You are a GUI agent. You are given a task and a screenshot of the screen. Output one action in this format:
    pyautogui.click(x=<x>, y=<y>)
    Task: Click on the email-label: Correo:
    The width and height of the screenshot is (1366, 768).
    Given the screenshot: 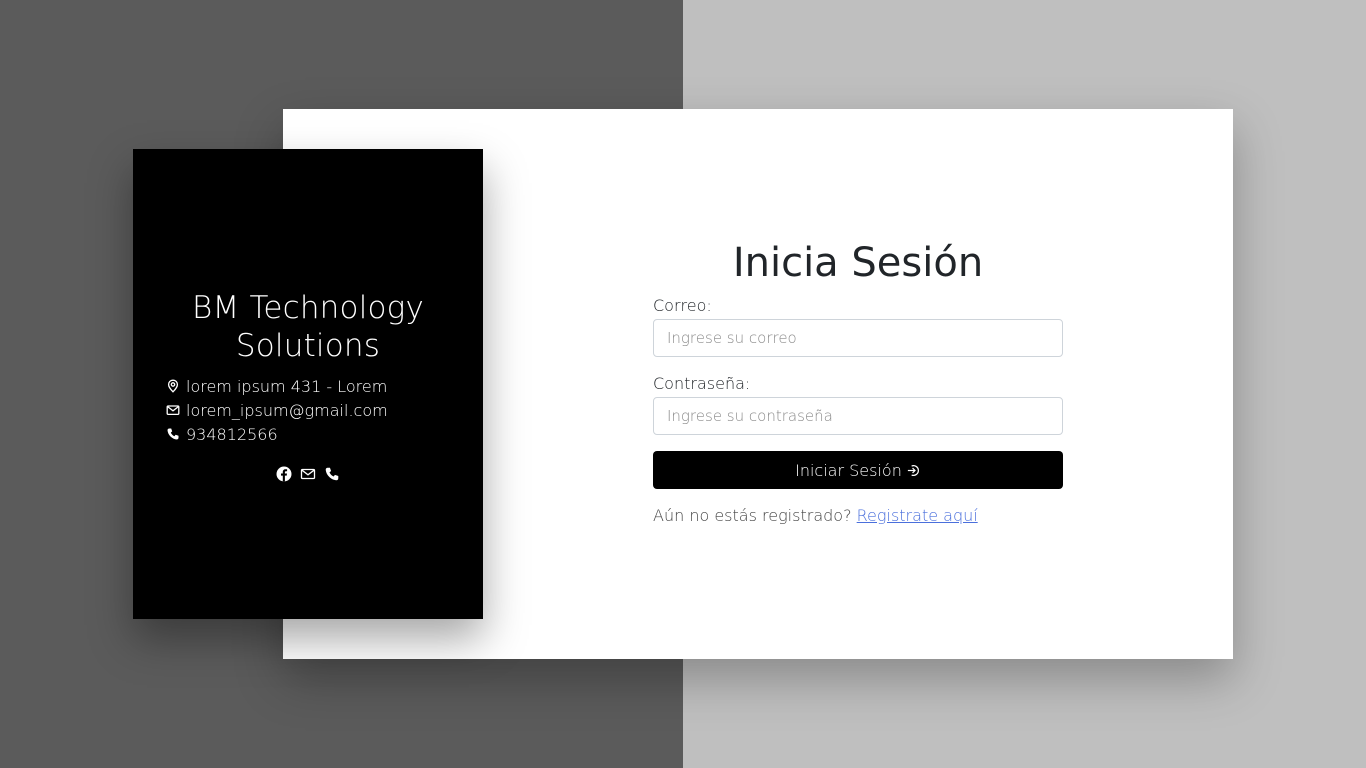 What is the action you would take?
    pyautogui.click(x=682, y=305)
    